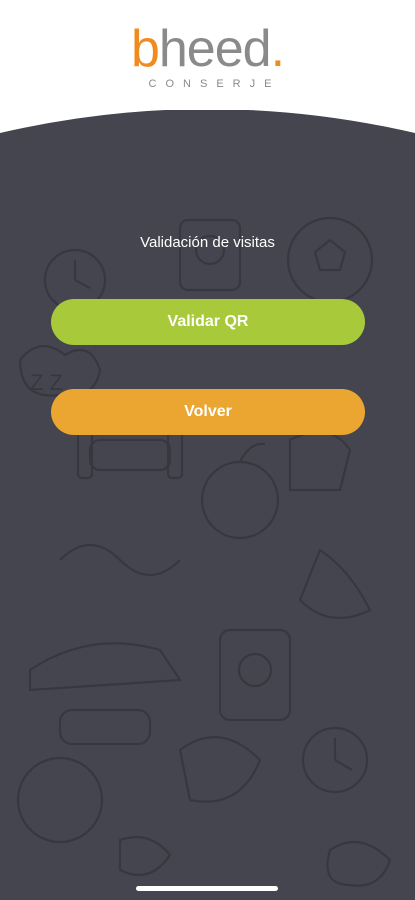  What do you see at coordinates (214, 84) in the screenshot?
I see `brand-subtitle: CONSERJE` at bounding box center [214, 84].